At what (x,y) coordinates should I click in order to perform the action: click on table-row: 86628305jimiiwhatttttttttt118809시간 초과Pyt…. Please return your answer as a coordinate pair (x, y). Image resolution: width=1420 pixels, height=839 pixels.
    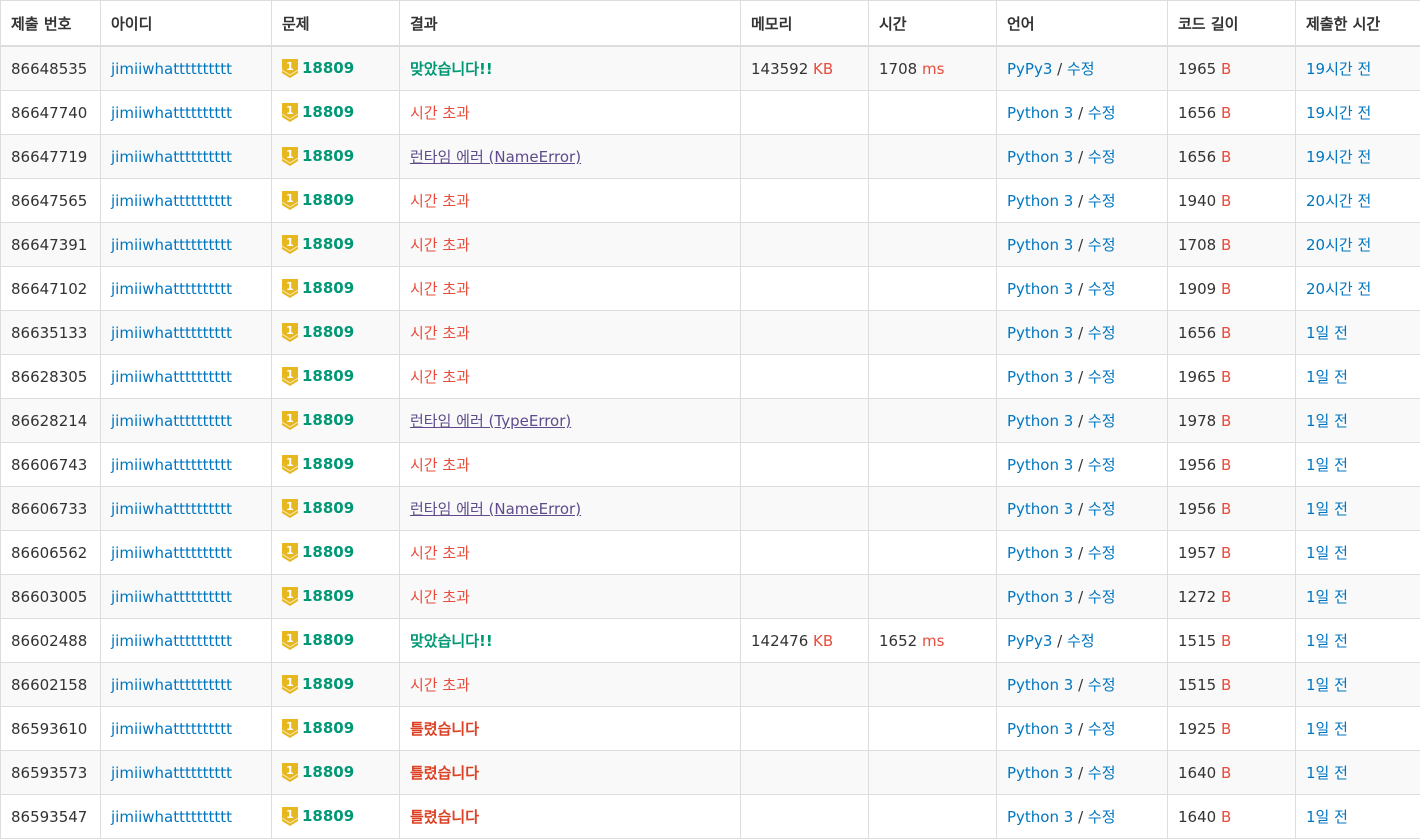
    Looking at the image, I should click on (710, 377).